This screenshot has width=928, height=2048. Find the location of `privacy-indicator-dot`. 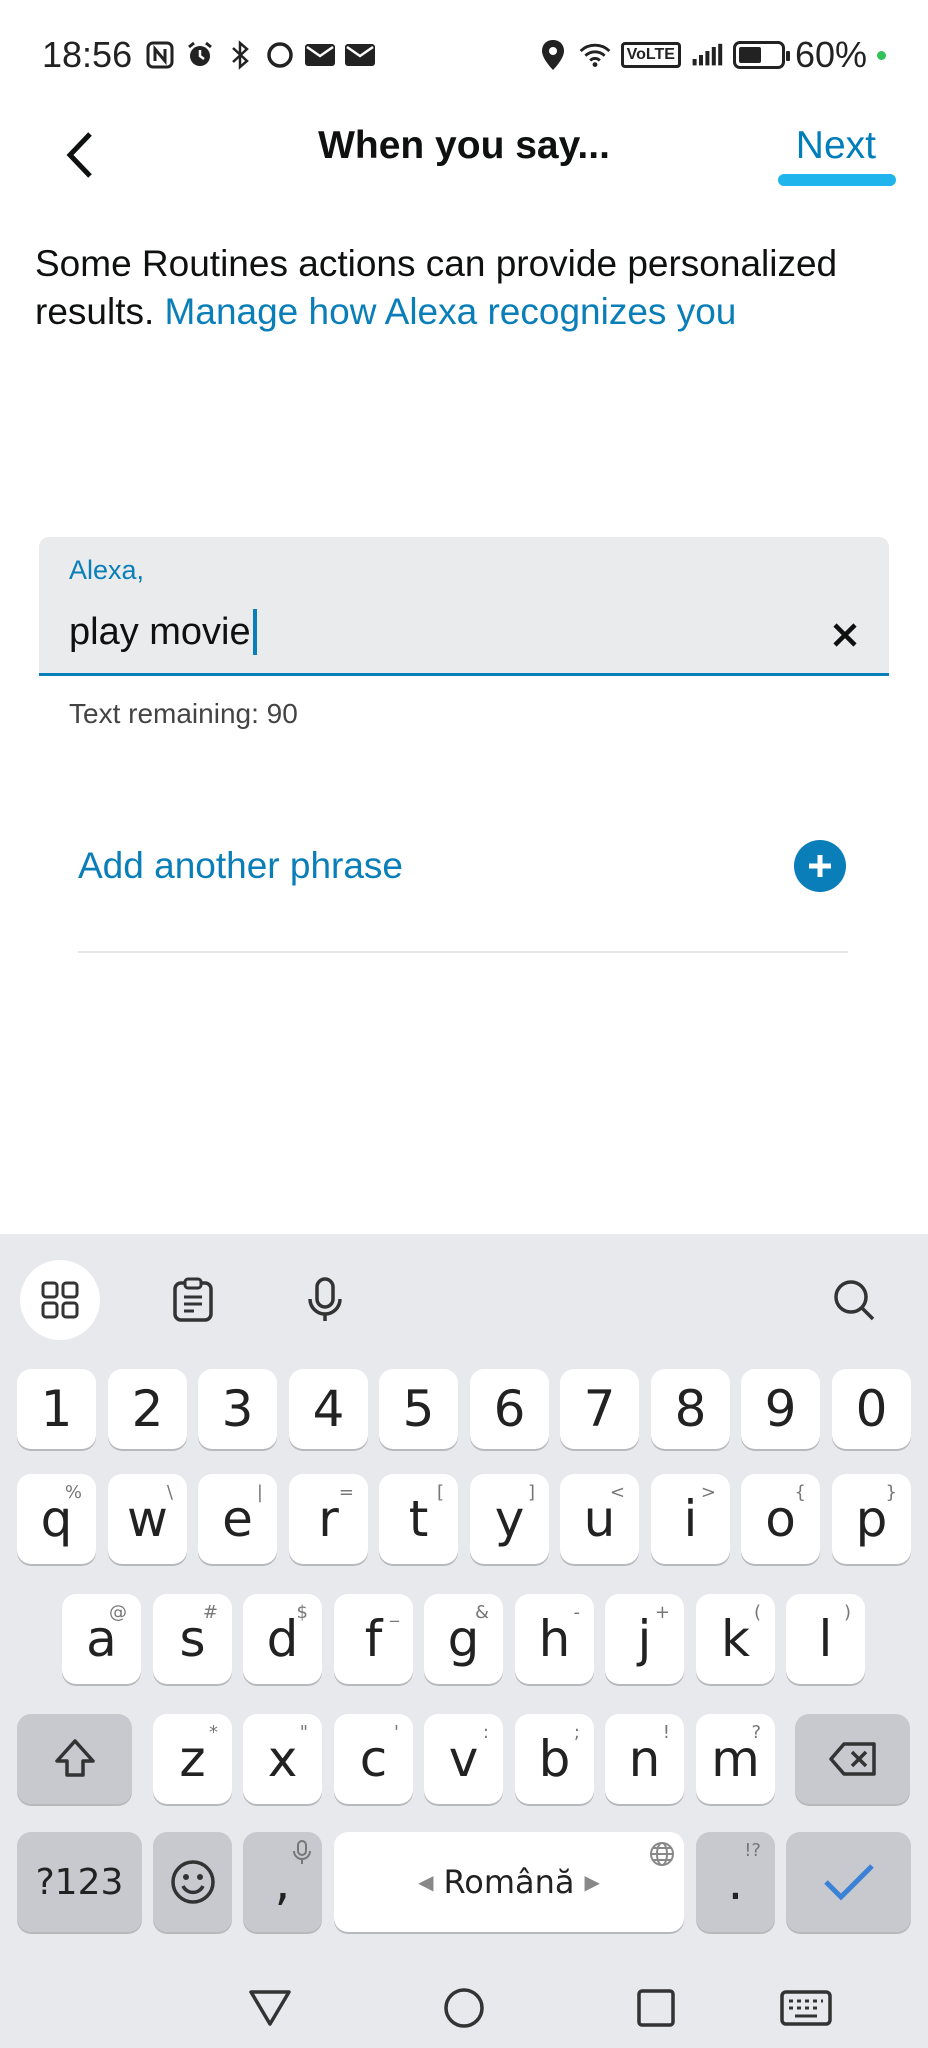

privacy-indicator-dot is located at coordinates (881, 55).